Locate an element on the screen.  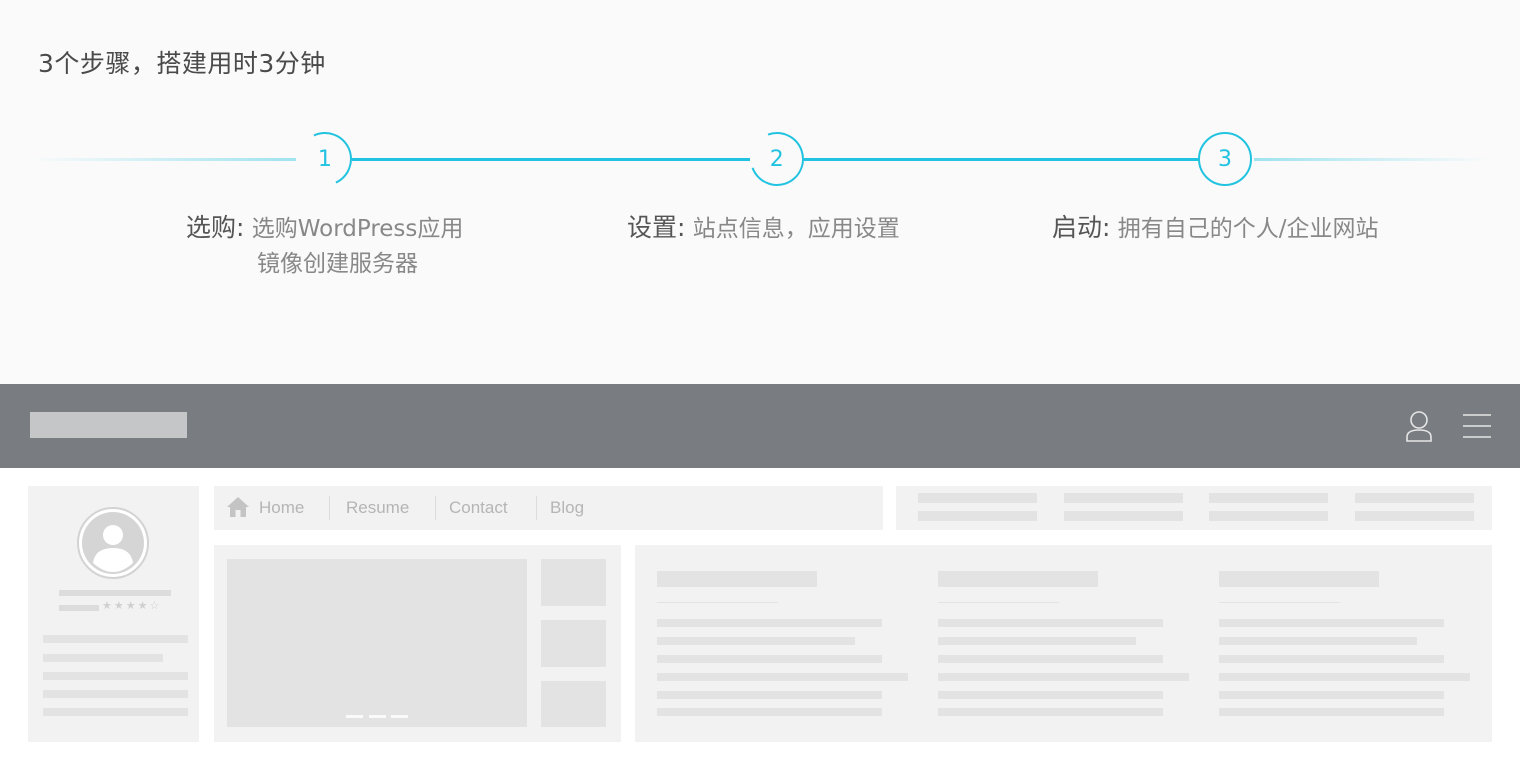
column-1-underline is located at coordinates (717, 602).